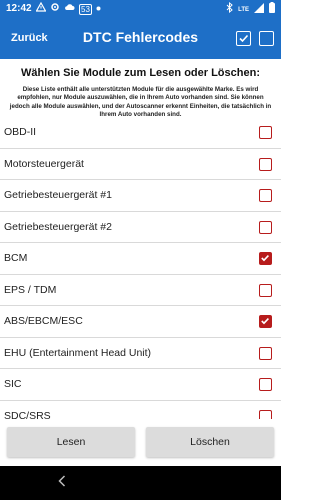 The width and height of the screenshot is (320, 500). Describe the element at coordinates (55, 9) in the screenshot. I see `settings-icon` at that location.